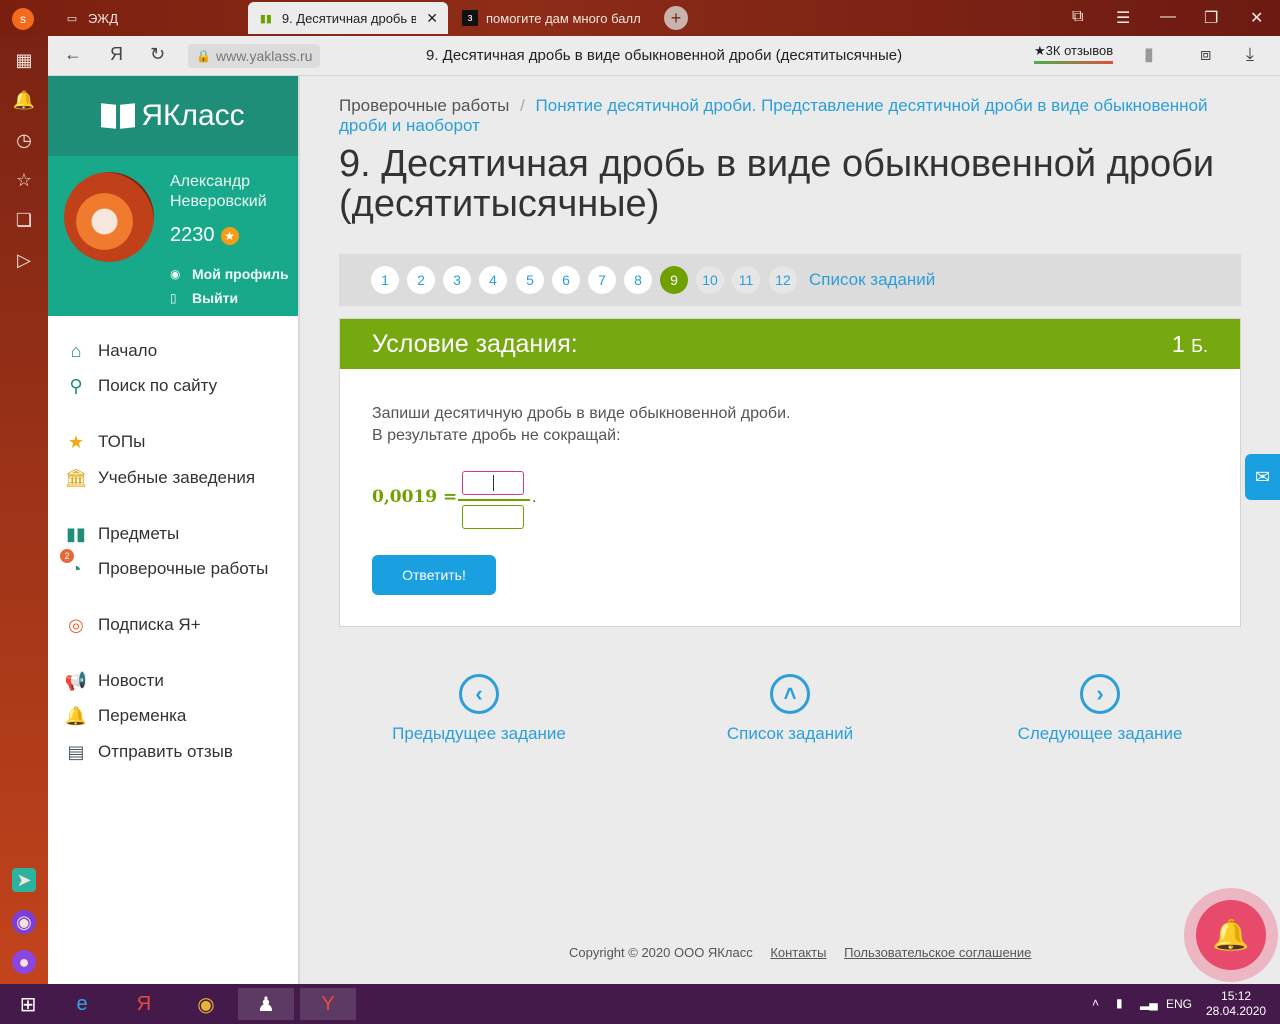 This screenshot has height=1024, width=1280. What do you see at coordinates (1199, 345) in the screenshot?
I see `task-points-unit: Б.` at bounding box center [1199, 345].